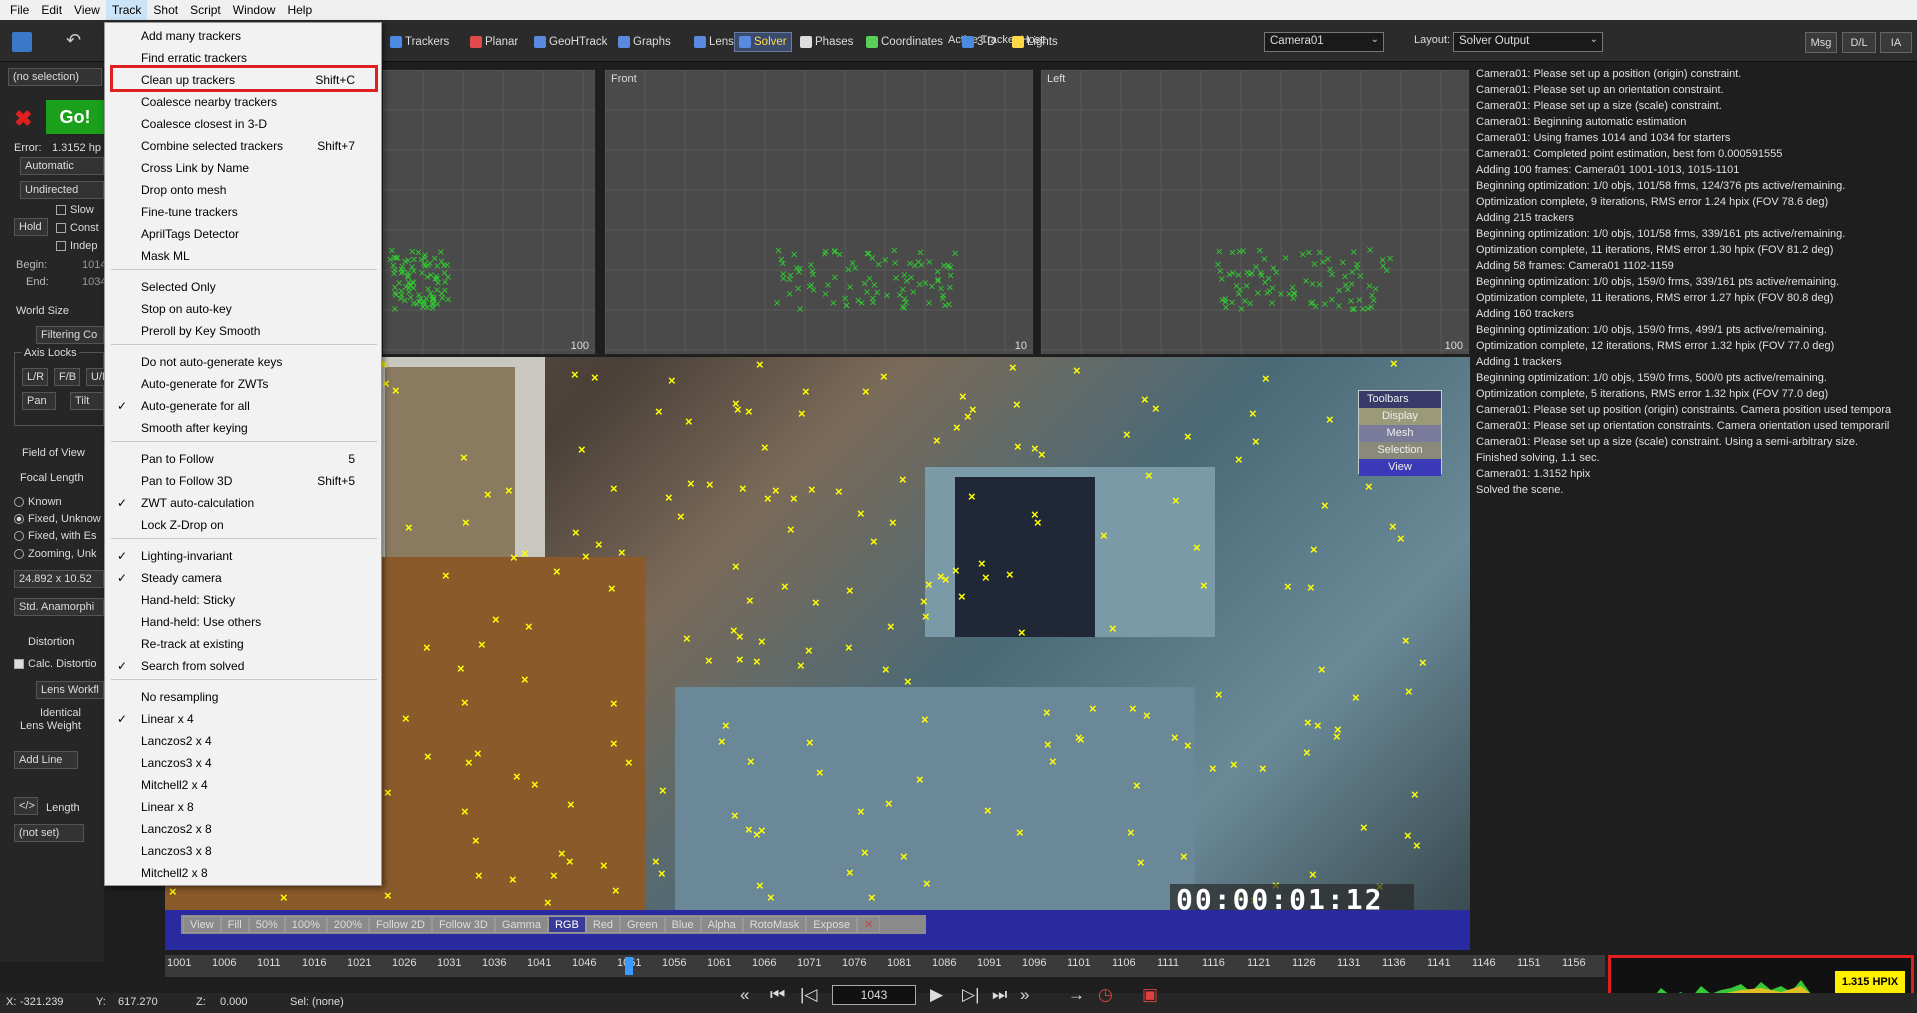 The height and width of the screenshot is (1013, 1917). I want to click on toolbars-selection: Selection, so click(1400, 450).